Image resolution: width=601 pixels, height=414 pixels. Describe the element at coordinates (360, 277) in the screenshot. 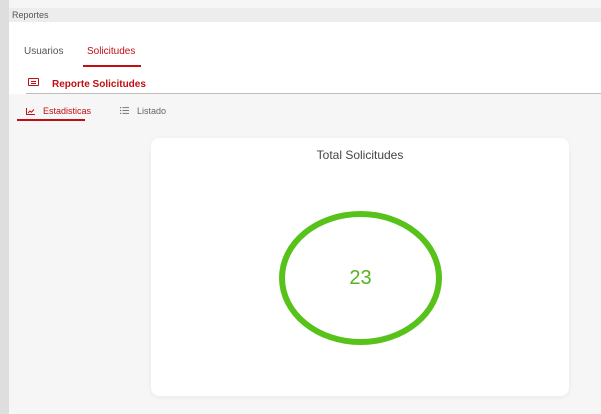

I see `total-value: 23` at that location.